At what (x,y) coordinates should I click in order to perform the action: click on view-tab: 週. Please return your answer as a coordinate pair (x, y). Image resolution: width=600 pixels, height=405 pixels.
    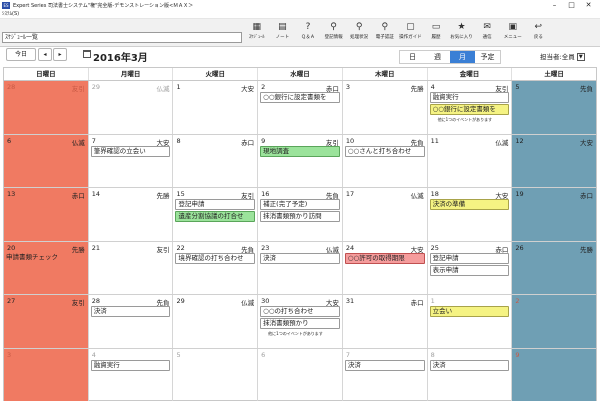
    Looking at the image, I should click on (437, 57).